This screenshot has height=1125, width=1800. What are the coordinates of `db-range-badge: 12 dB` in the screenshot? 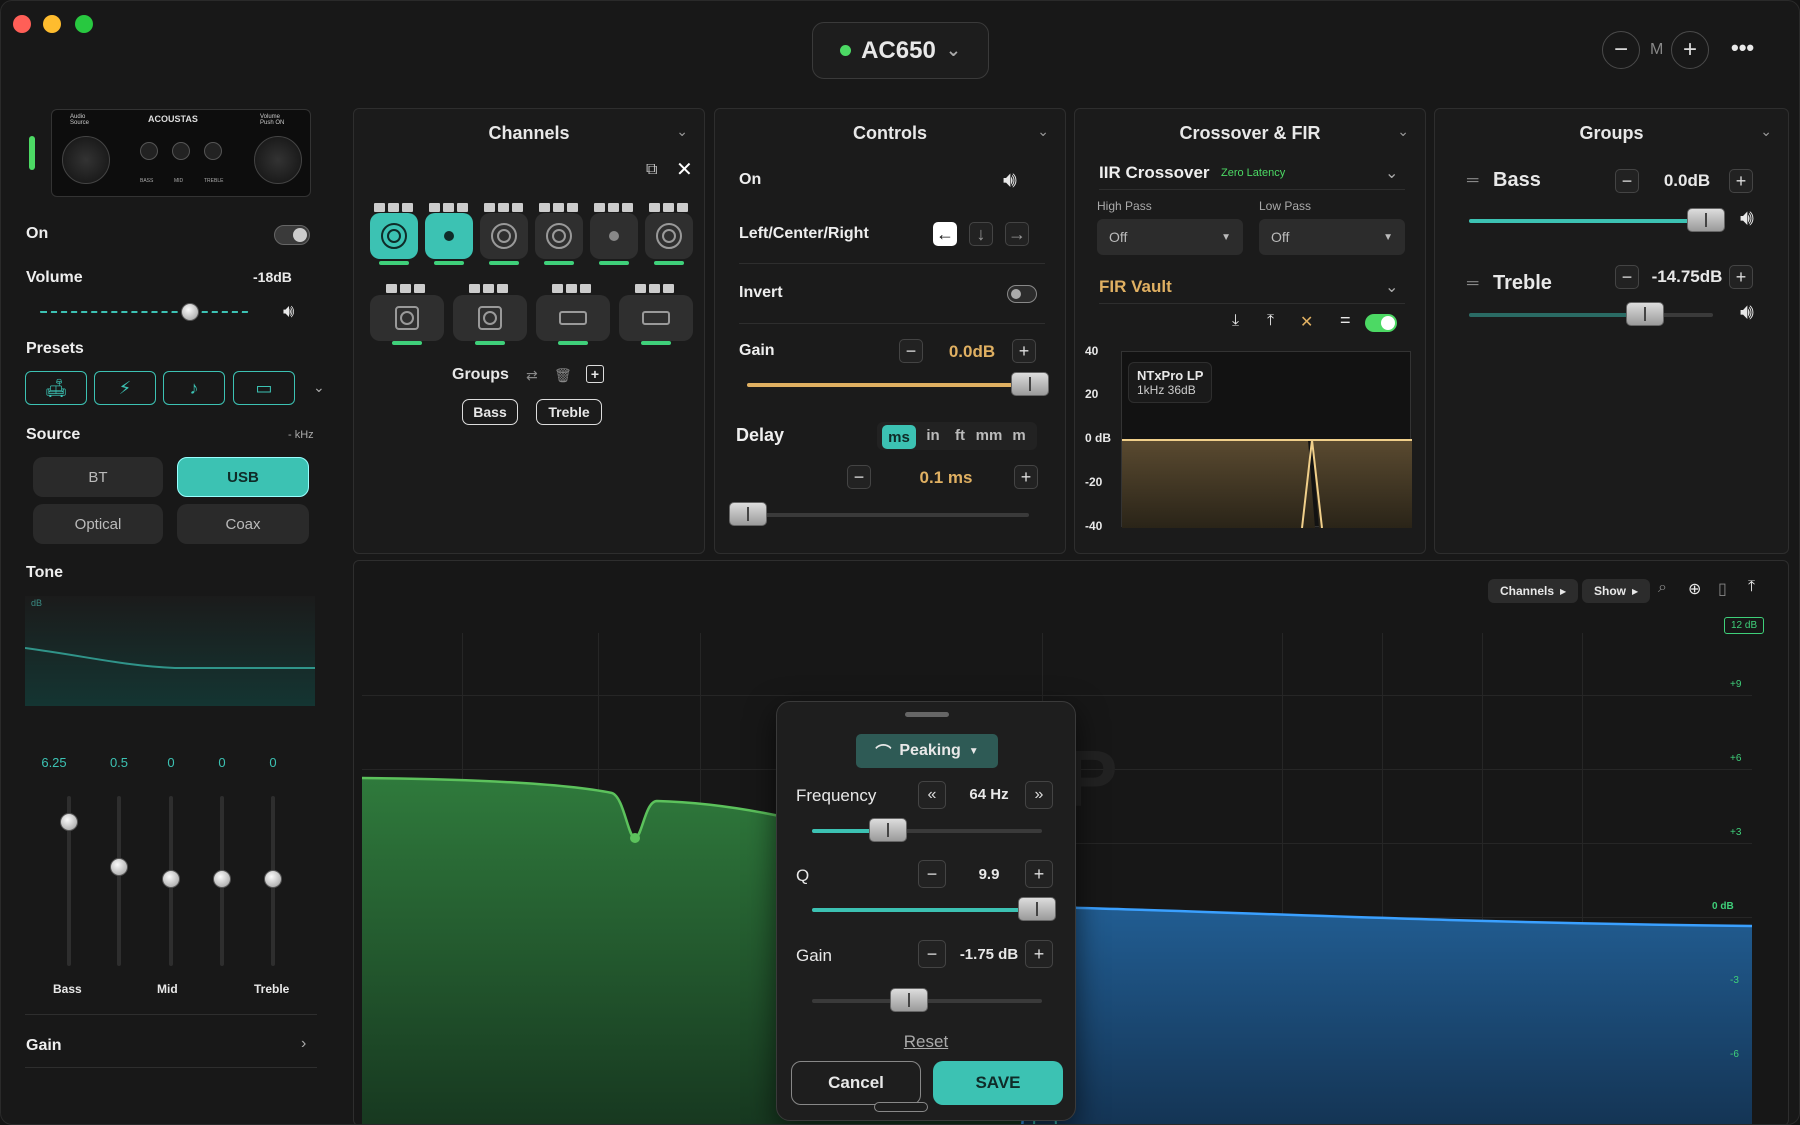 It's located at (1744, 625).